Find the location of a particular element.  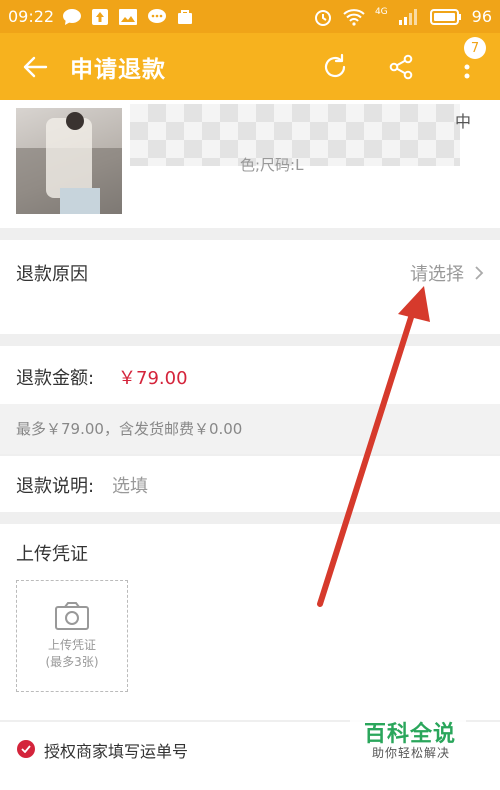

battery-icon is located at coordinates (445, 16).